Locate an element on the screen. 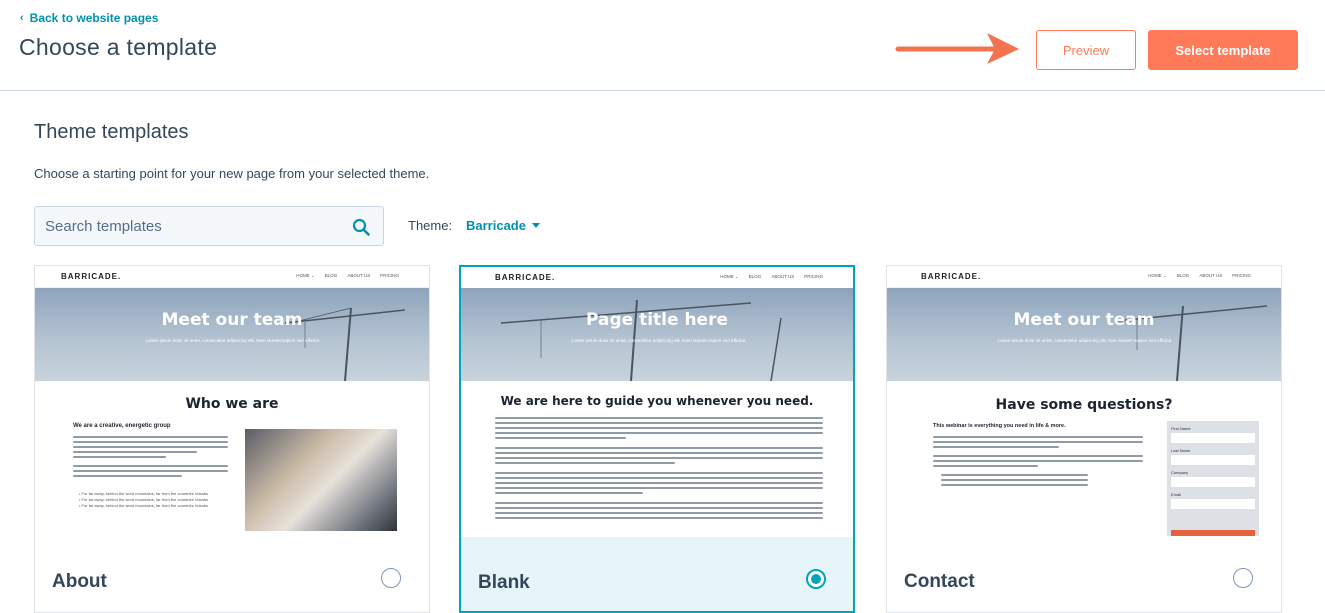  form-field-label: Last Name is located at coordinates (1181, 450).